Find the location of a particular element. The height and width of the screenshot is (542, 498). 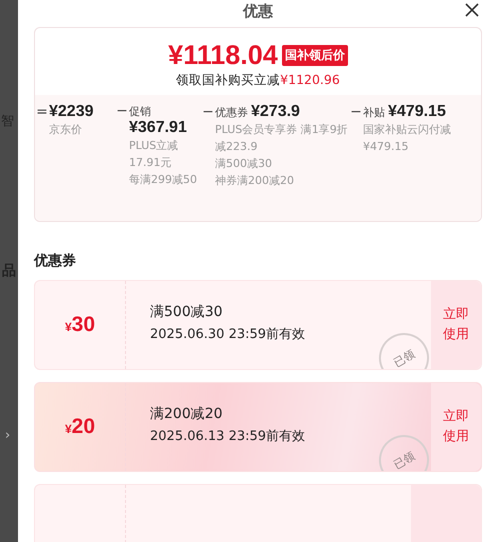

saving-amount: ¥1120.96 is located at coordinates (310, 79).